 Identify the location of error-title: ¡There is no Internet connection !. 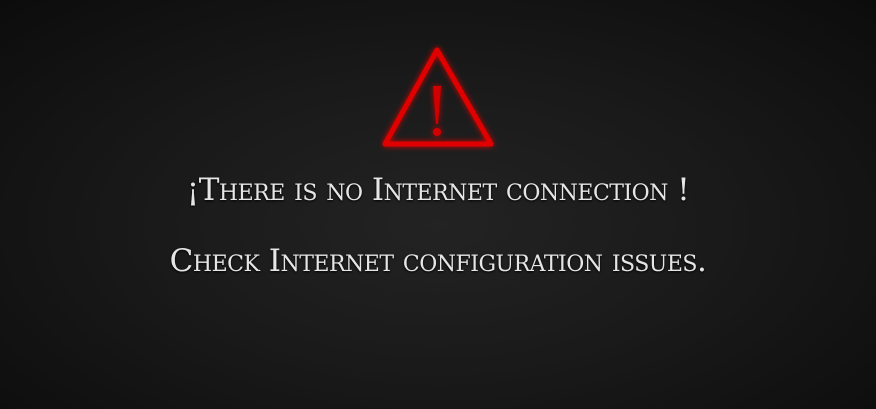
(438, 190).